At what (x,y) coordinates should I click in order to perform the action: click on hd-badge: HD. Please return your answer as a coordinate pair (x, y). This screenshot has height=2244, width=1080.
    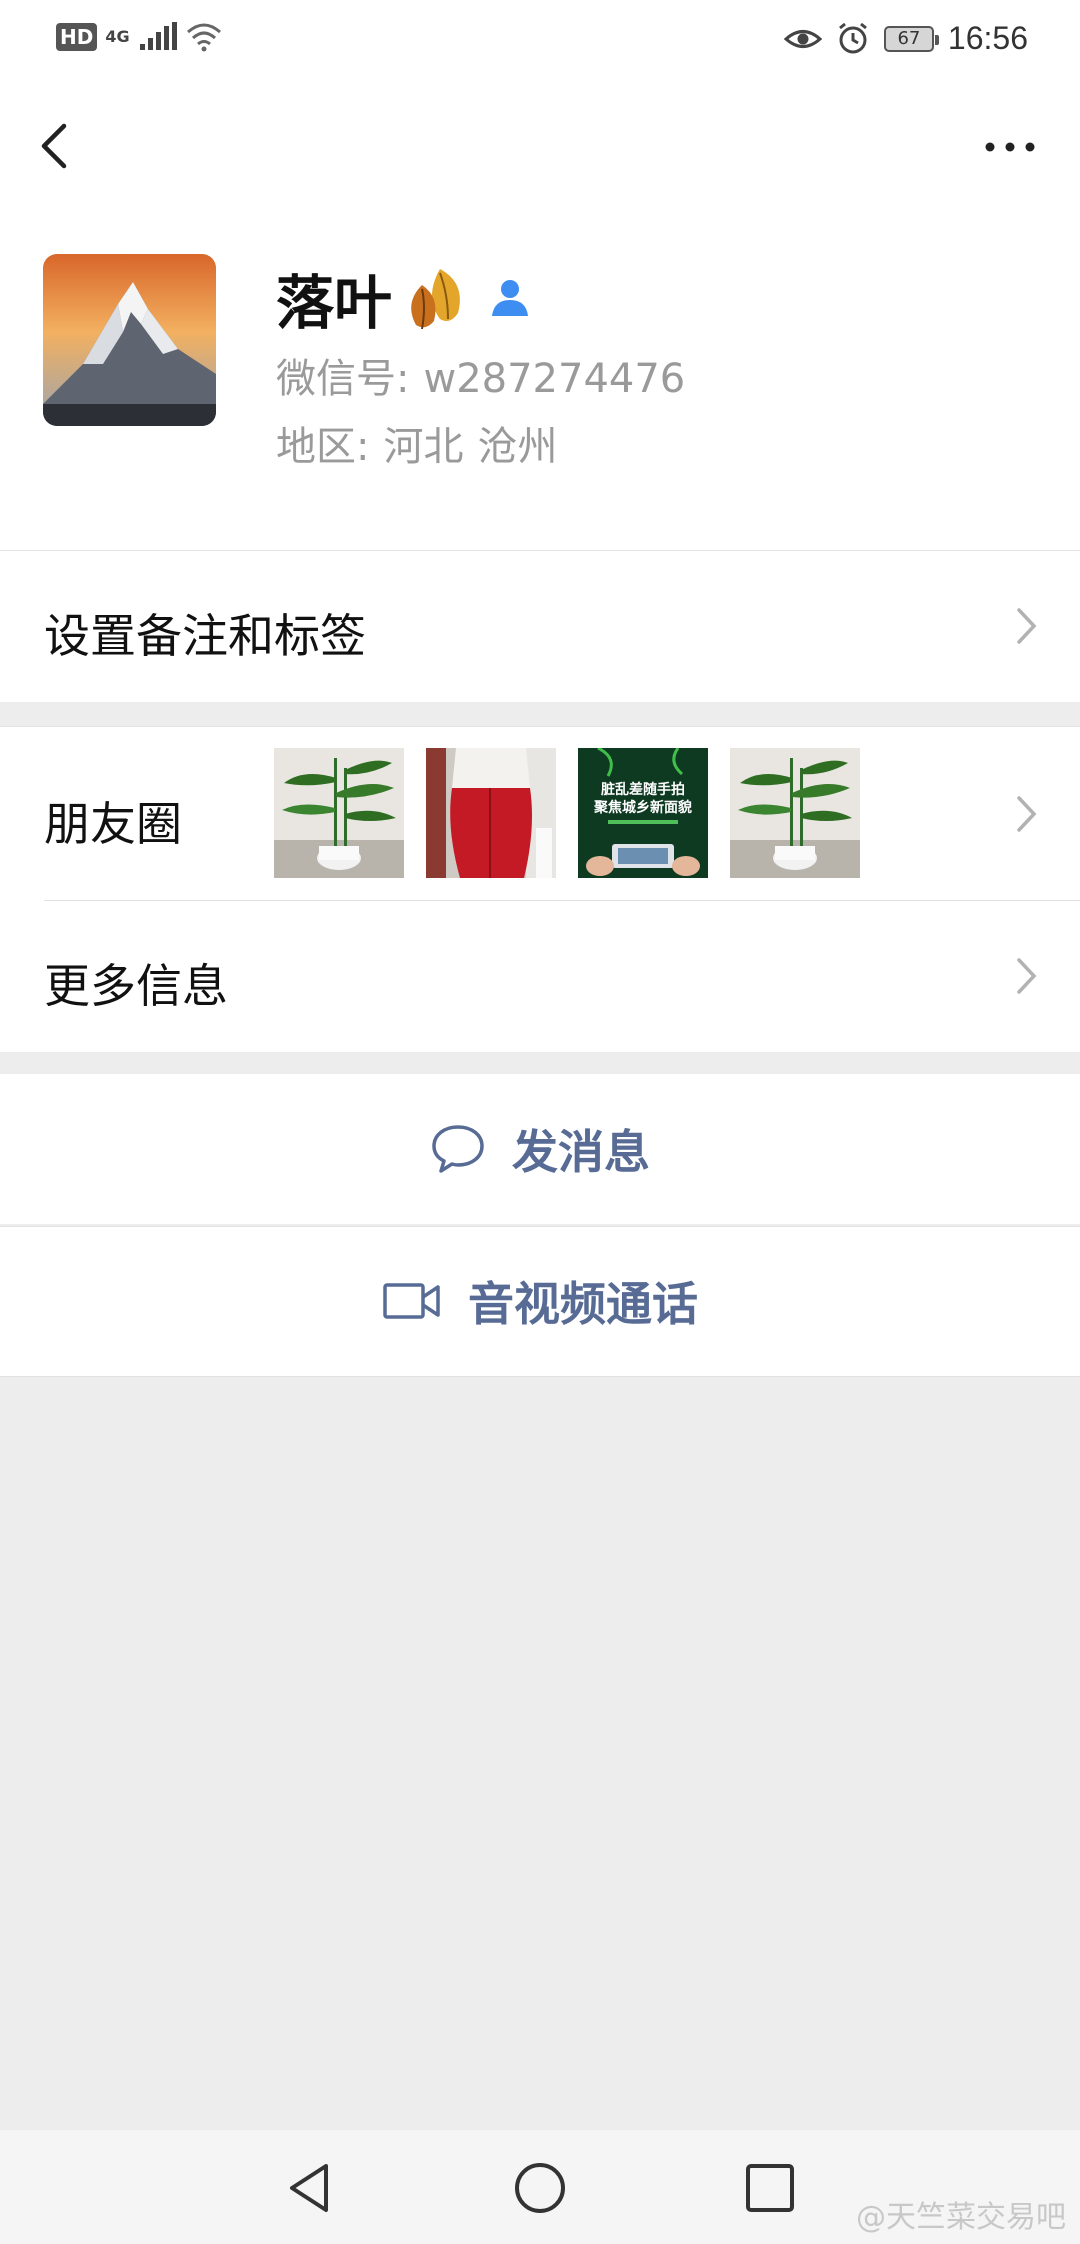
    Looking at the image, I should click on (77, 37).